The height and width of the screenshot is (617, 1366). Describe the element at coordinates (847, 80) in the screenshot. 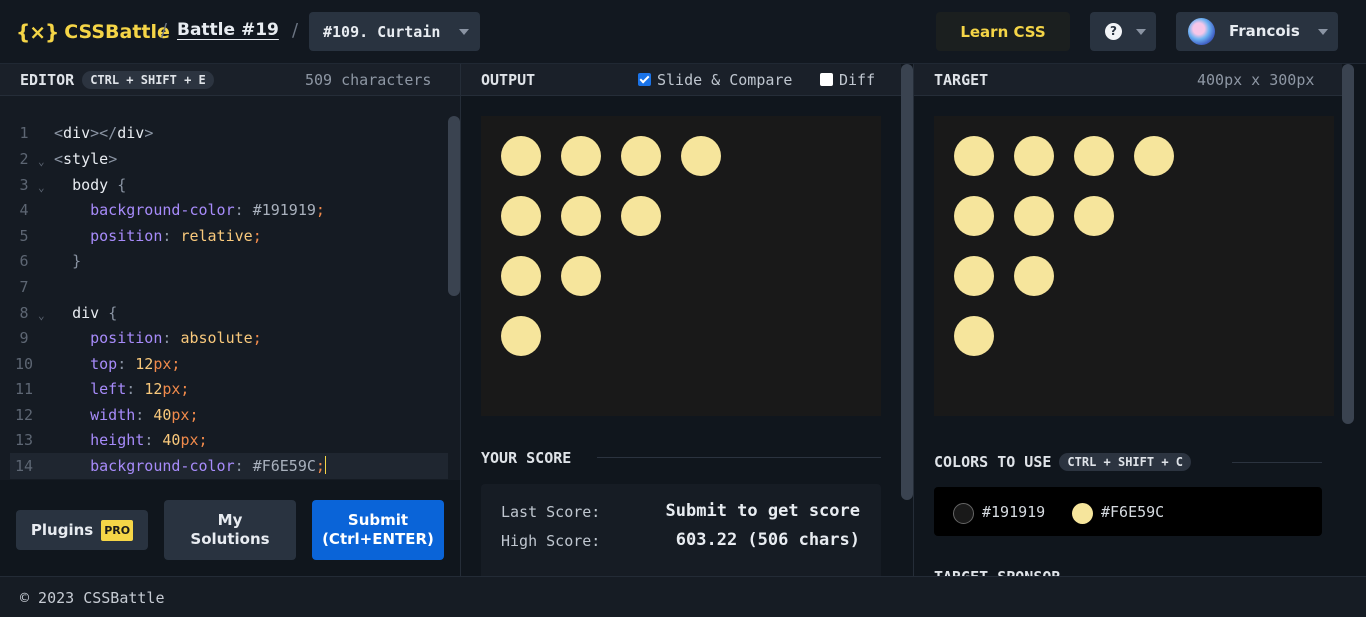

I see `diff-toggle: Diff` at that location.